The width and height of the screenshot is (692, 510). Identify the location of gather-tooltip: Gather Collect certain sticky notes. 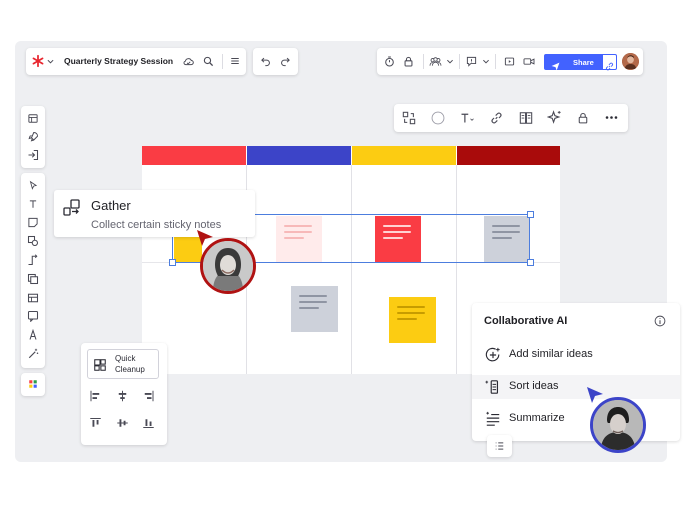
(154, 213).